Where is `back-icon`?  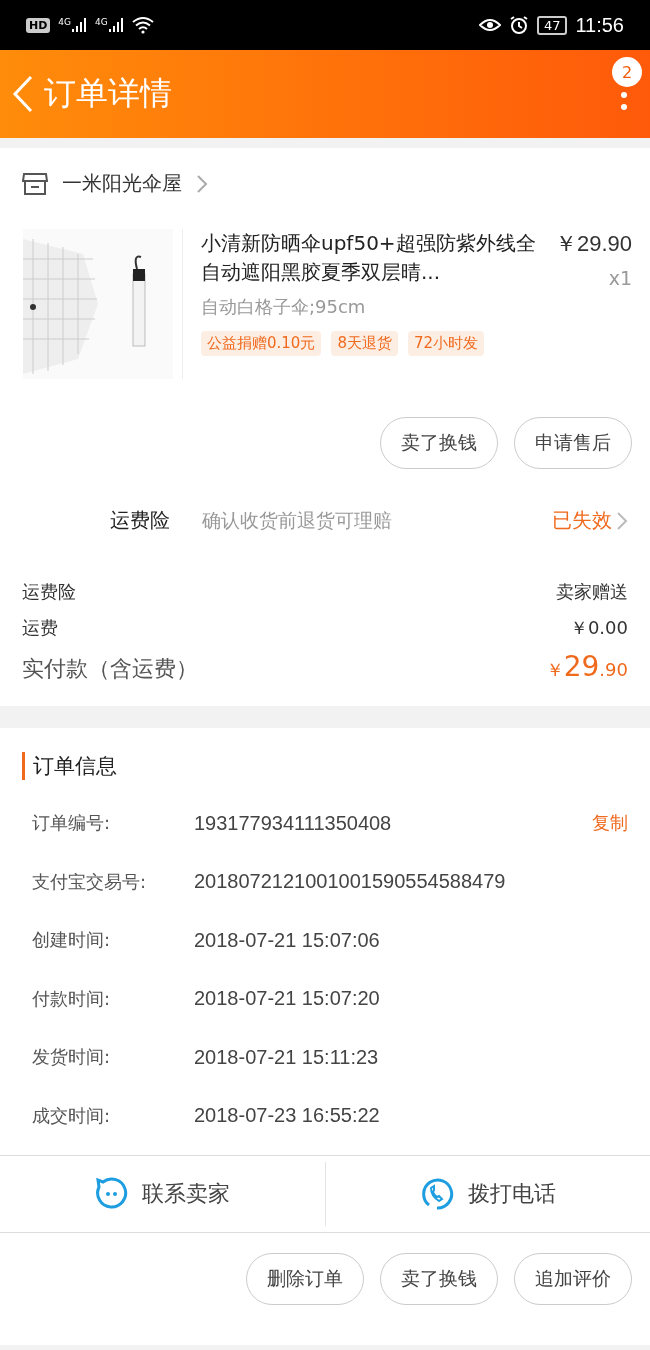 back-icon is located at coordinates (23, 94).